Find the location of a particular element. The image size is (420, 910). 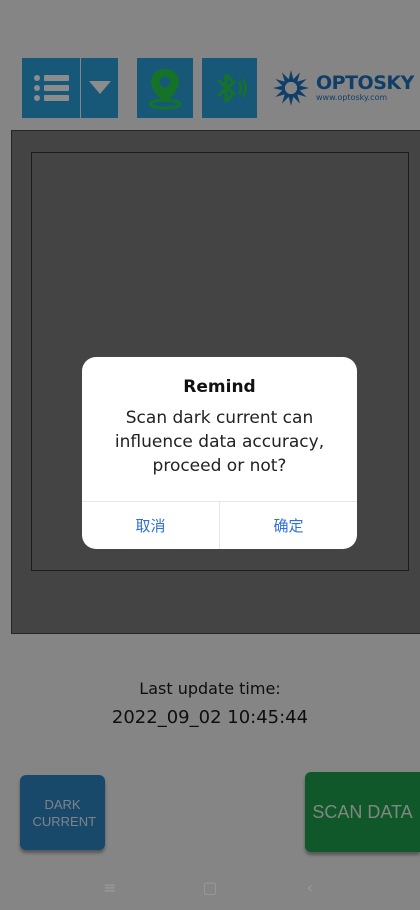

dialog-actions: 取消 确定 is located at coordinates (219, 525).